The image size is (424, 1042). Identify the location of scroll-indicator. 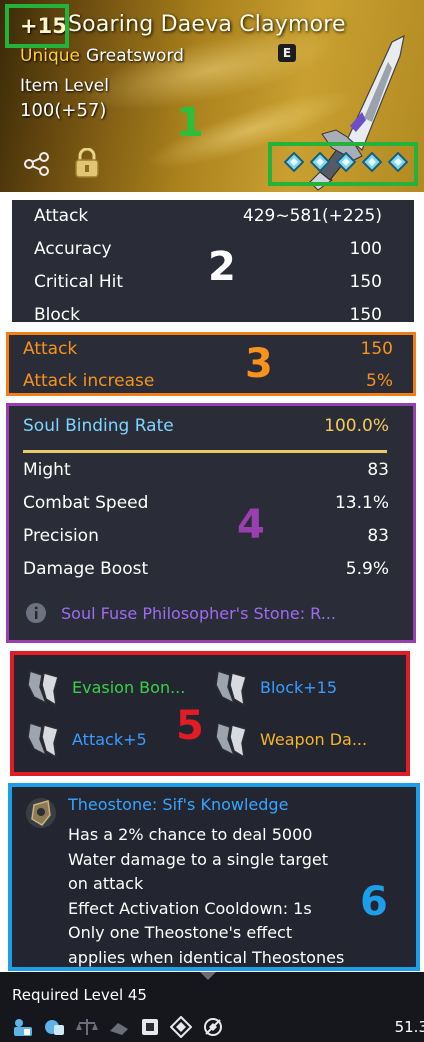
(208, 976).